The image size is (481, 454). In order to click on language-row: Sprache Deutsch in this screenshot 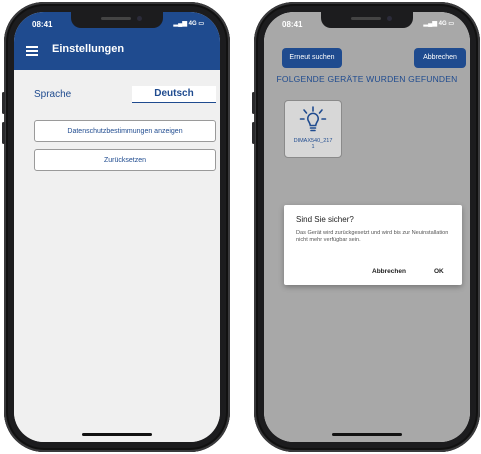, I will do `click(126, 94)`.